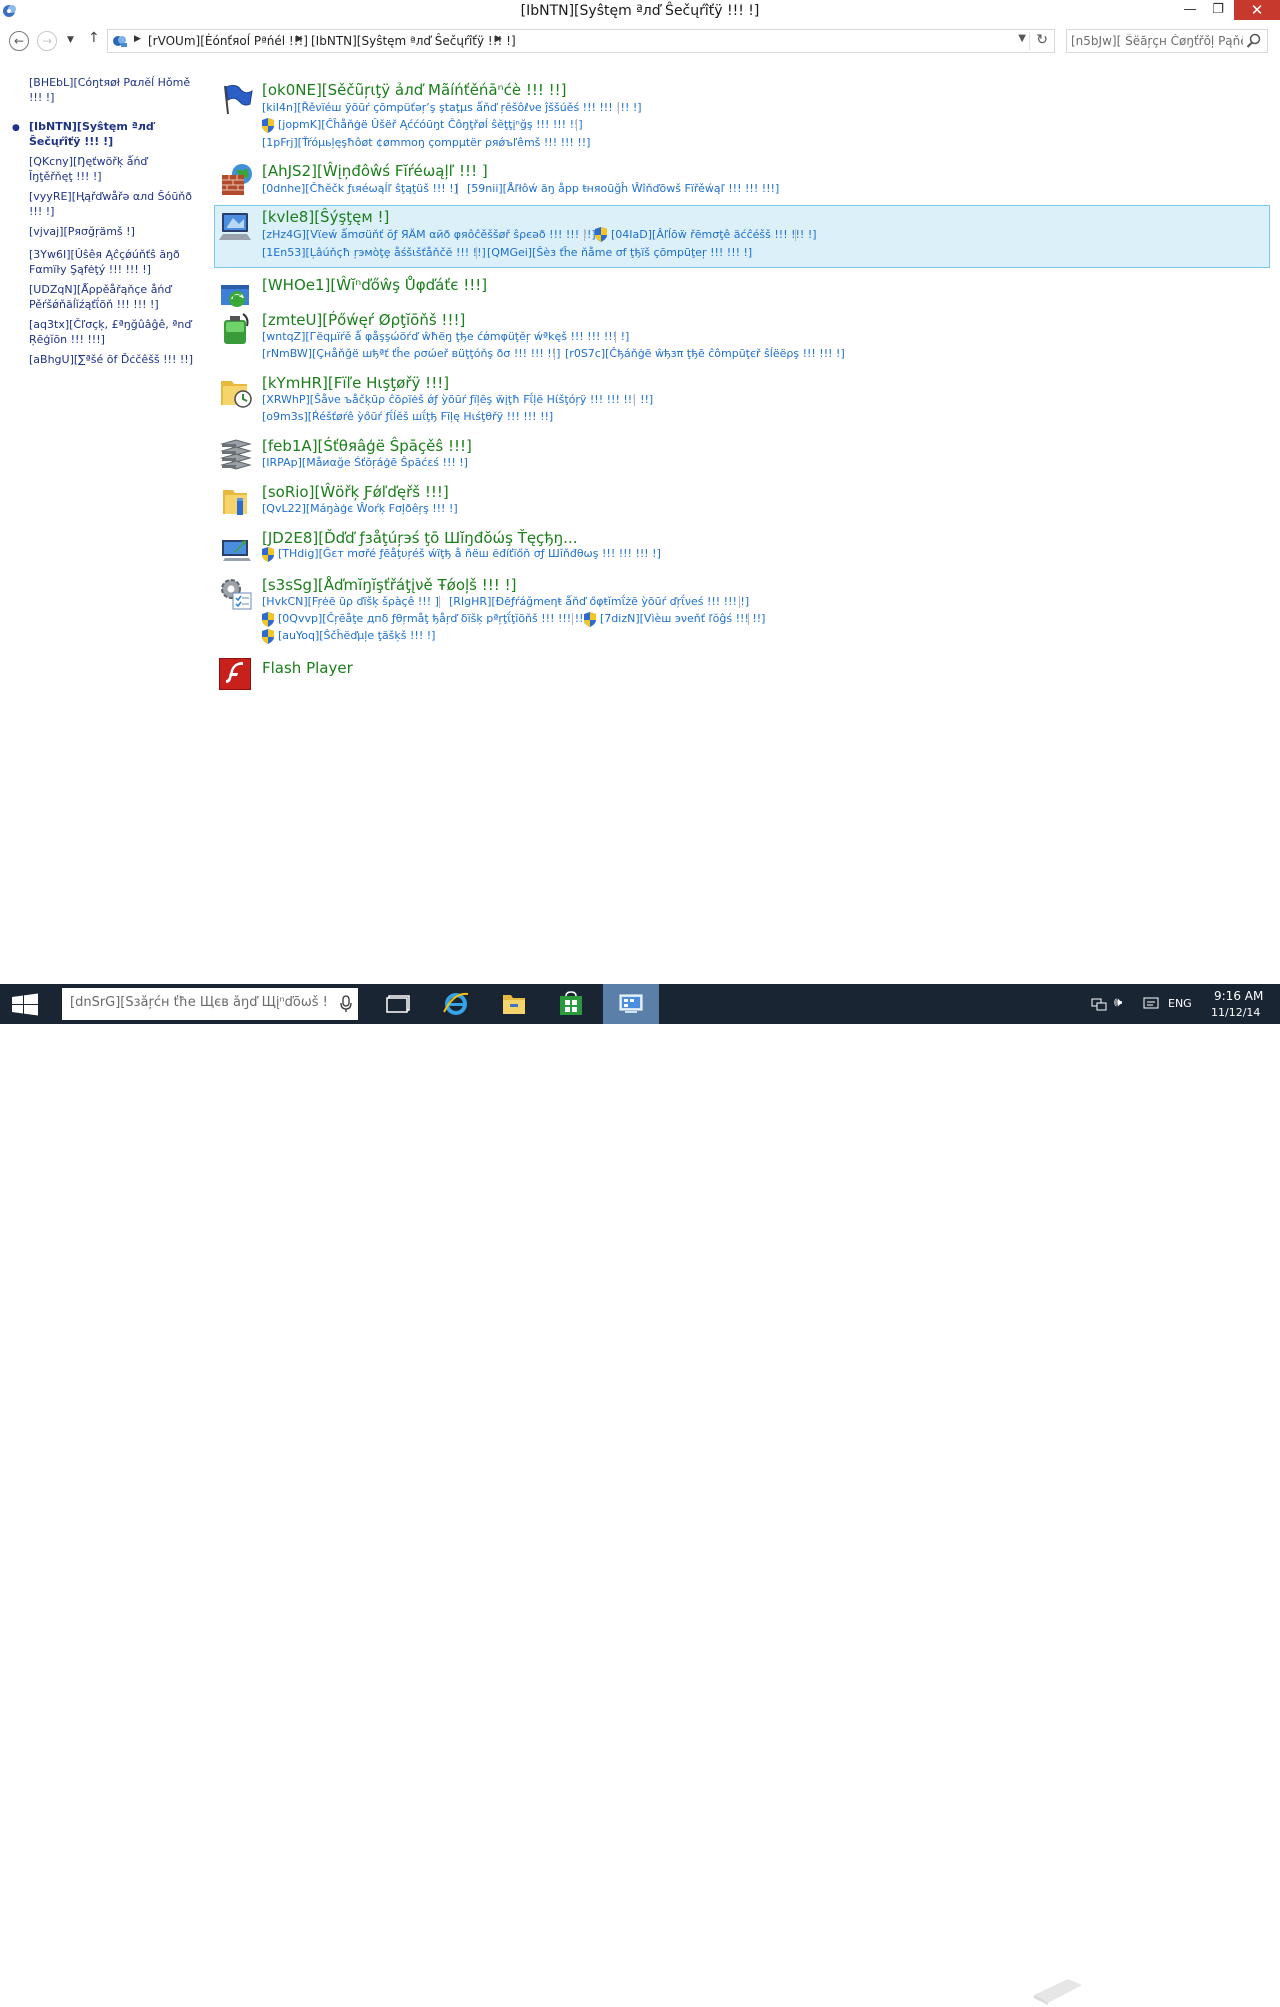 The image size is (1280, 2007). What do you see at coordinates (94, 38) in the screenshot?
I see `up-arrow-icon: ↑` at bounding box center [94, 38].